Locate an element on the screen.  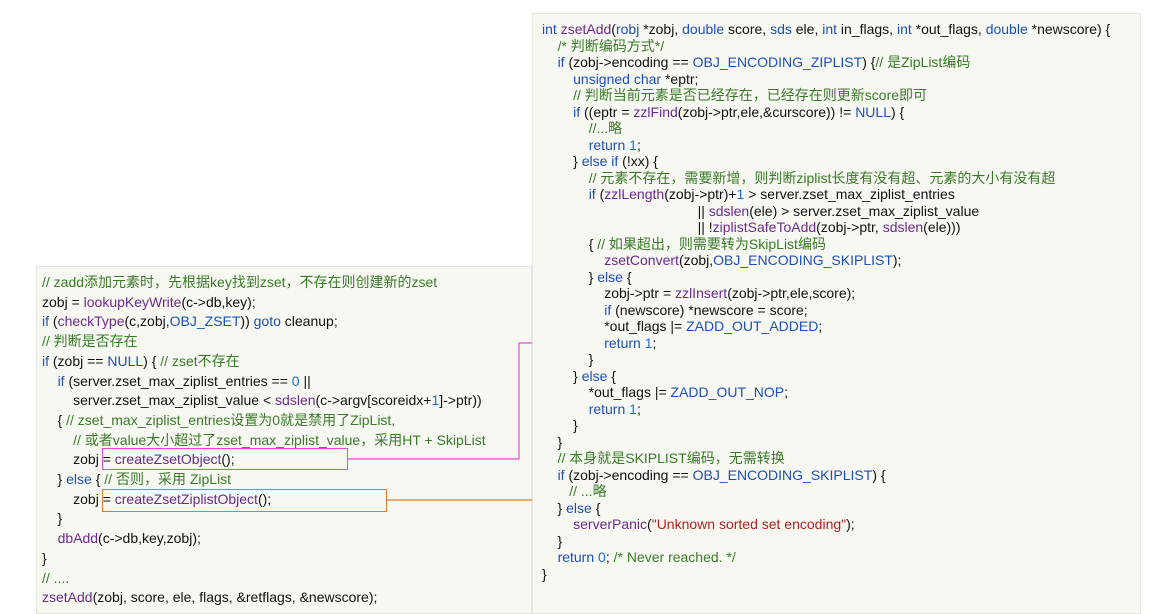
code-token: ]->ptr)) is located at coordinates (460, 400).